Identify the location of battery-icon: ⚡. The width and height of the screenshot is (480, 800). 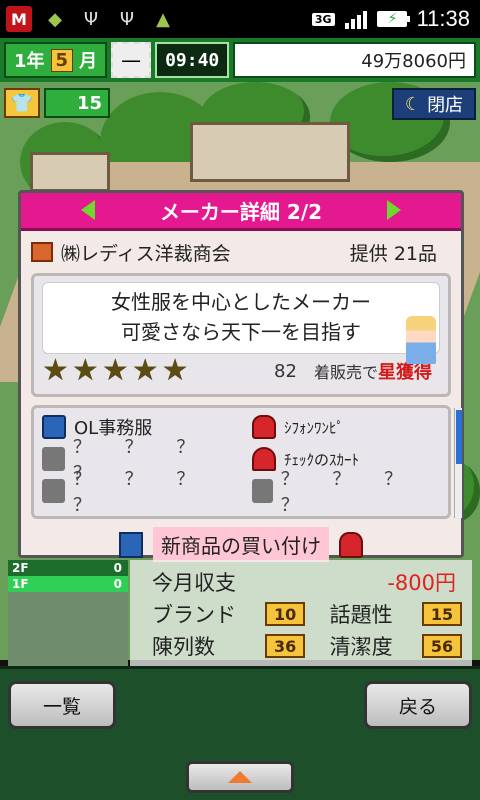
(393, 19).